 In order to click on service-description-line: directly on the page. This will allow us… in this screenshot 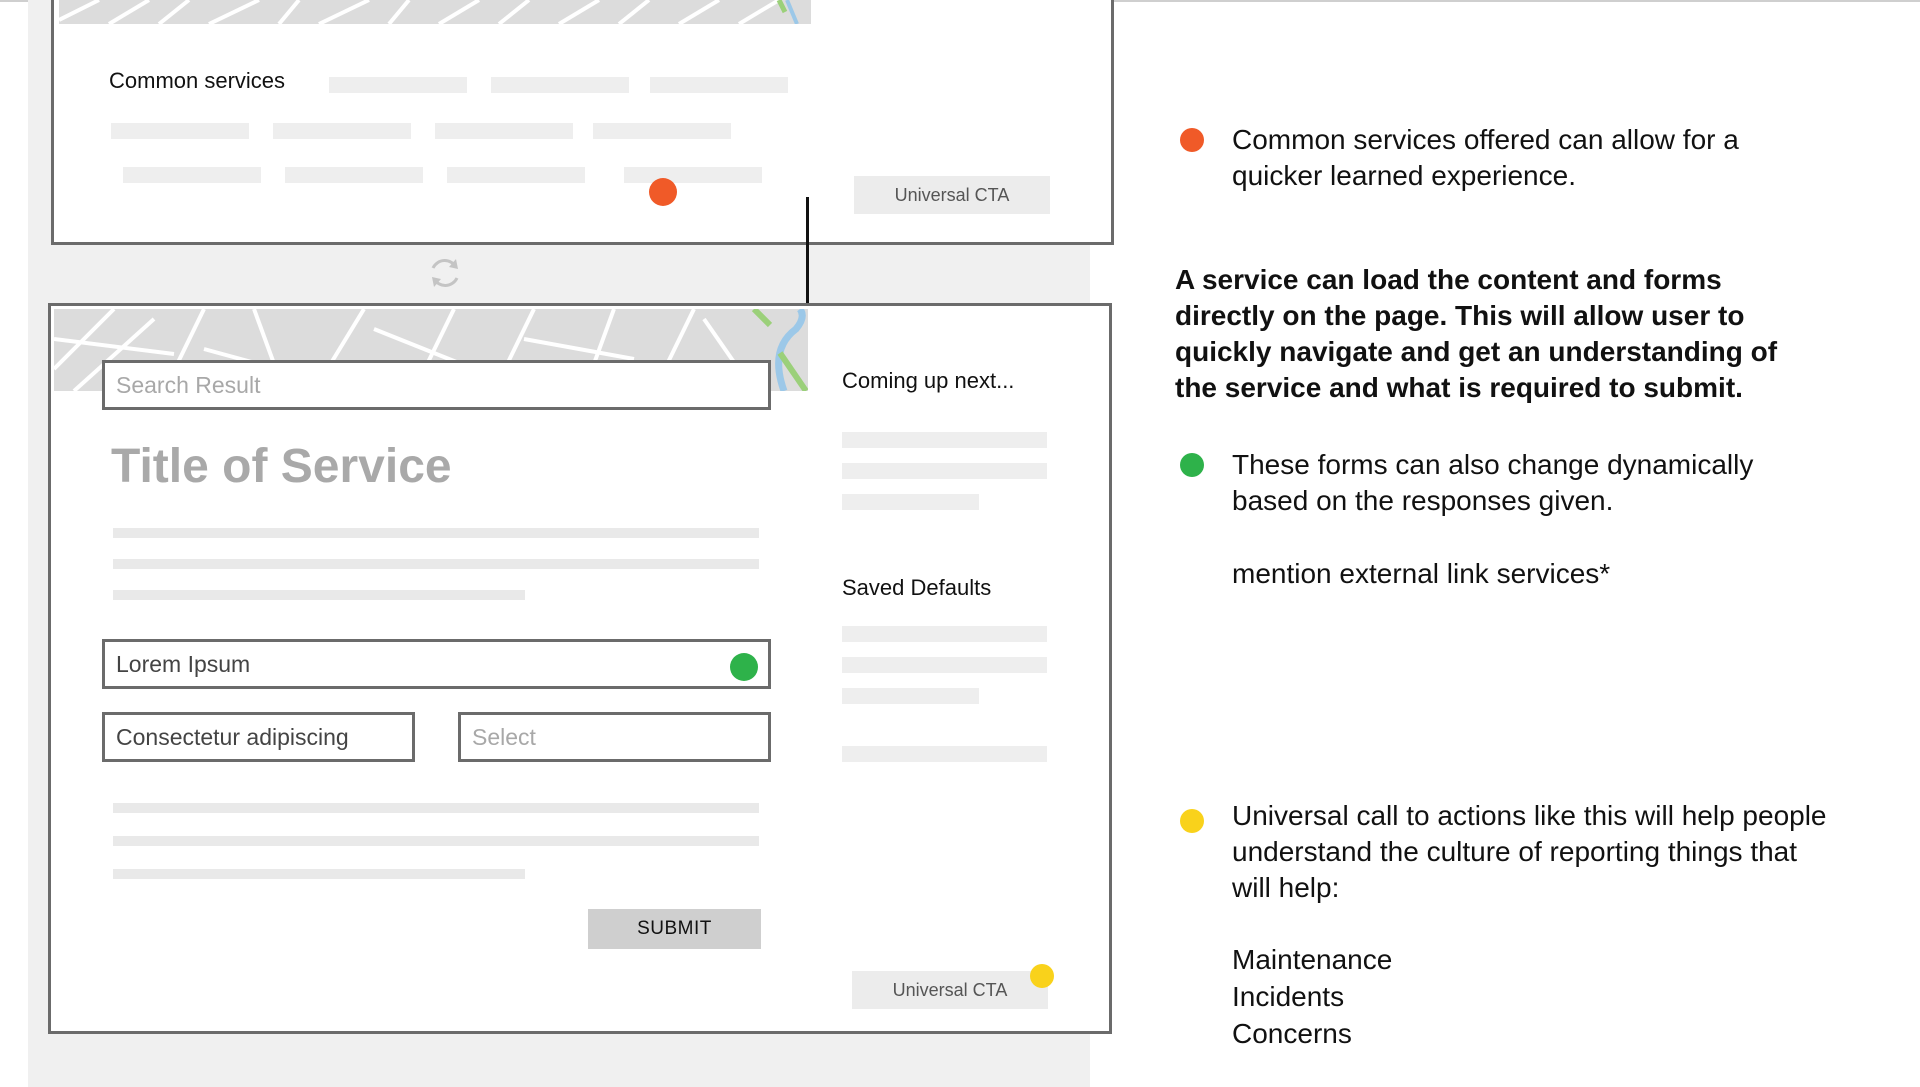, I will do `click(1460, 315)`.